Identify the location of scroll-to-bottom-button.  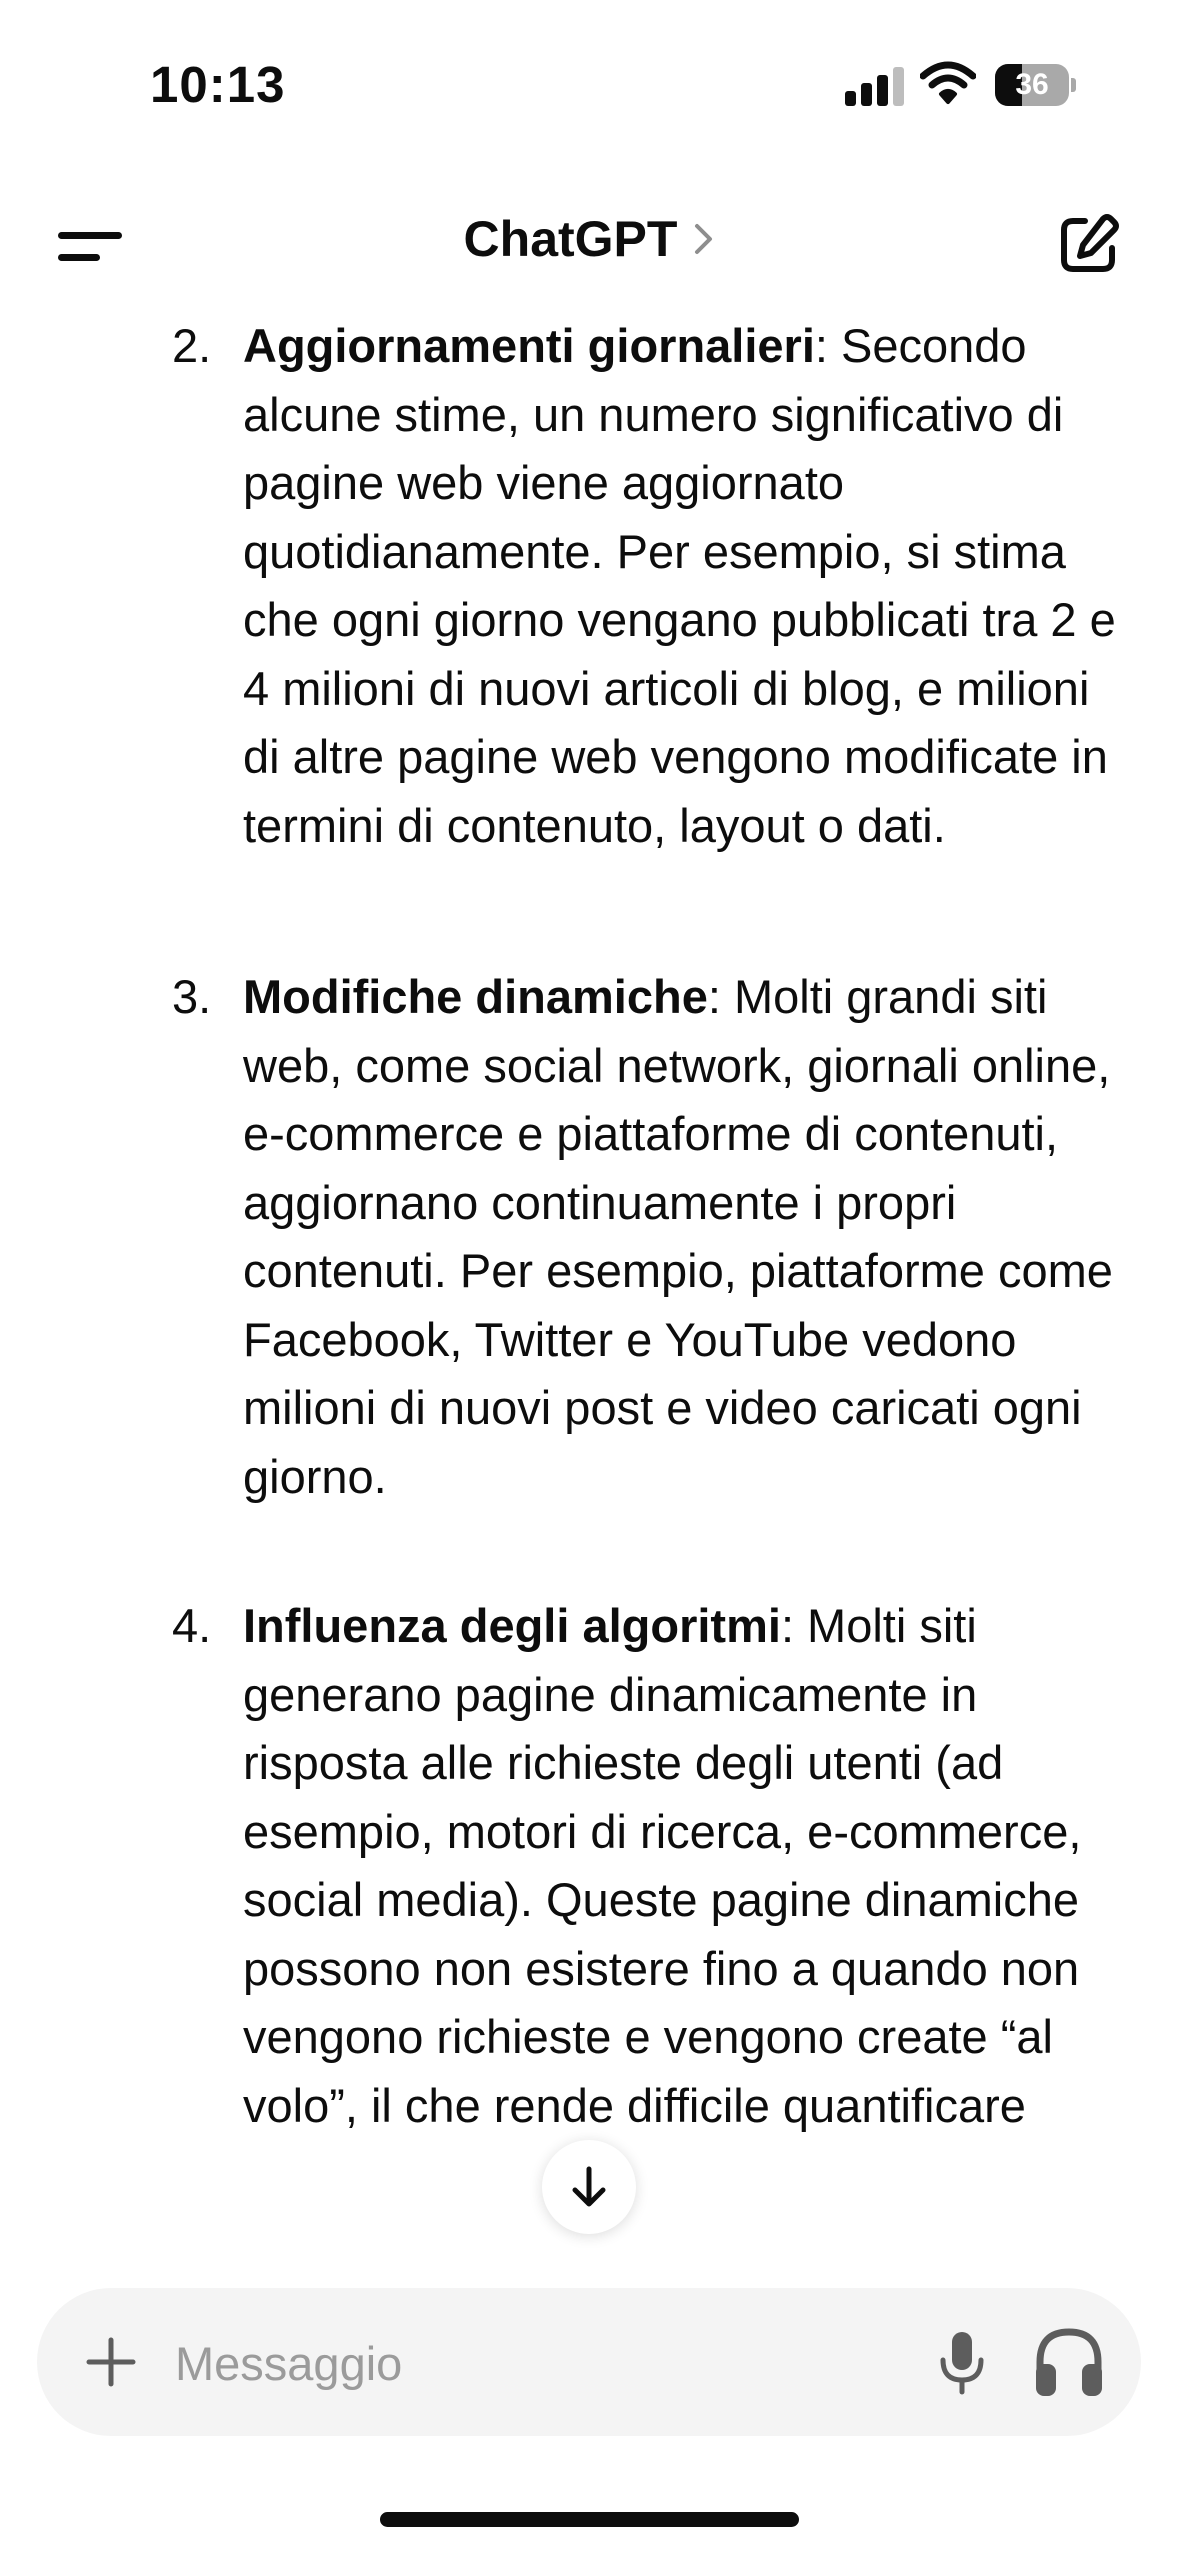
(589, 2187).